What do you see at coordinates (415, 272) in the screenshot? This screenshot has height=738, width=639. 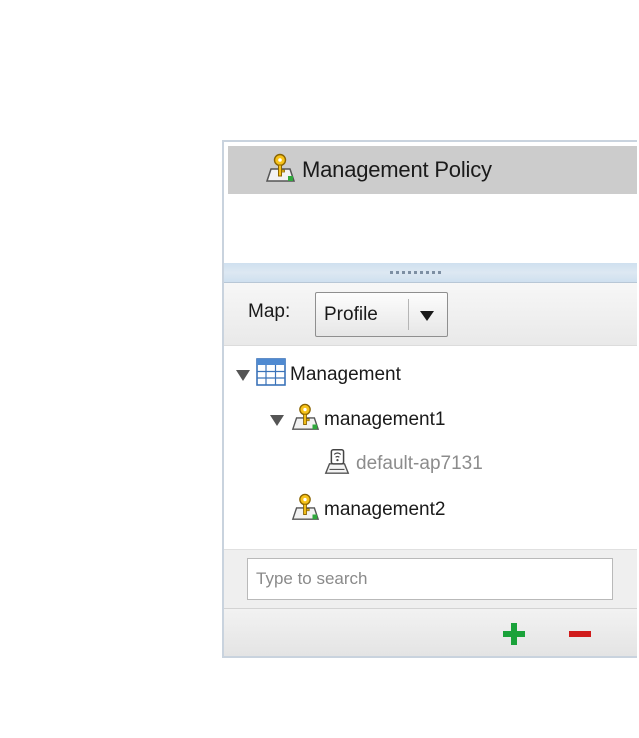 I see `splitter-grip` at bounding box center [415, 272].